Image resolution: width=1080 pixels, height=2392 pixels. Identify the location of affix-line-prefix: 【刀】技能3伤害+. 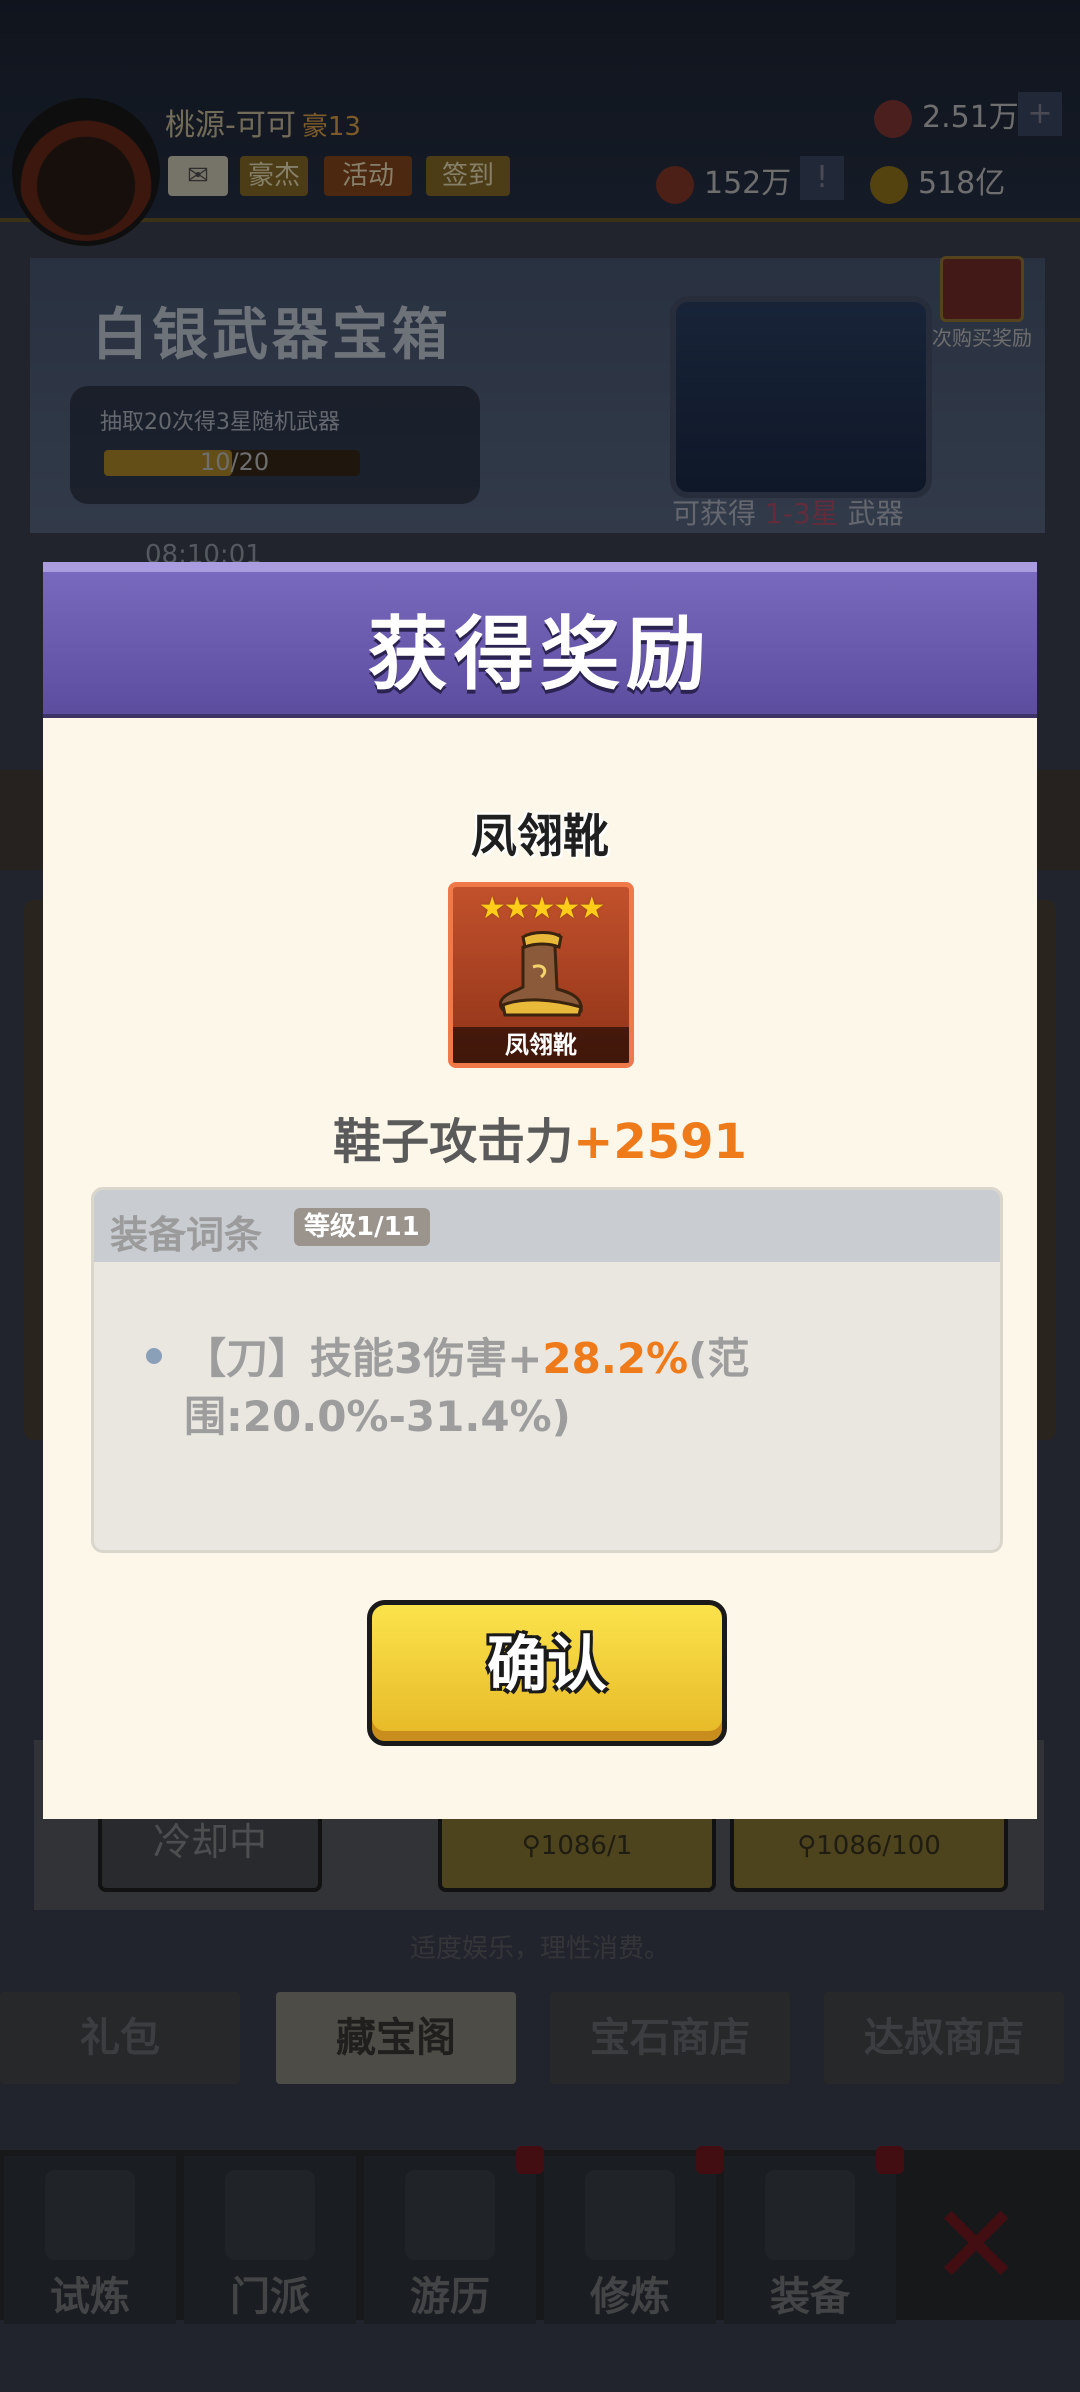
(363, 1358).